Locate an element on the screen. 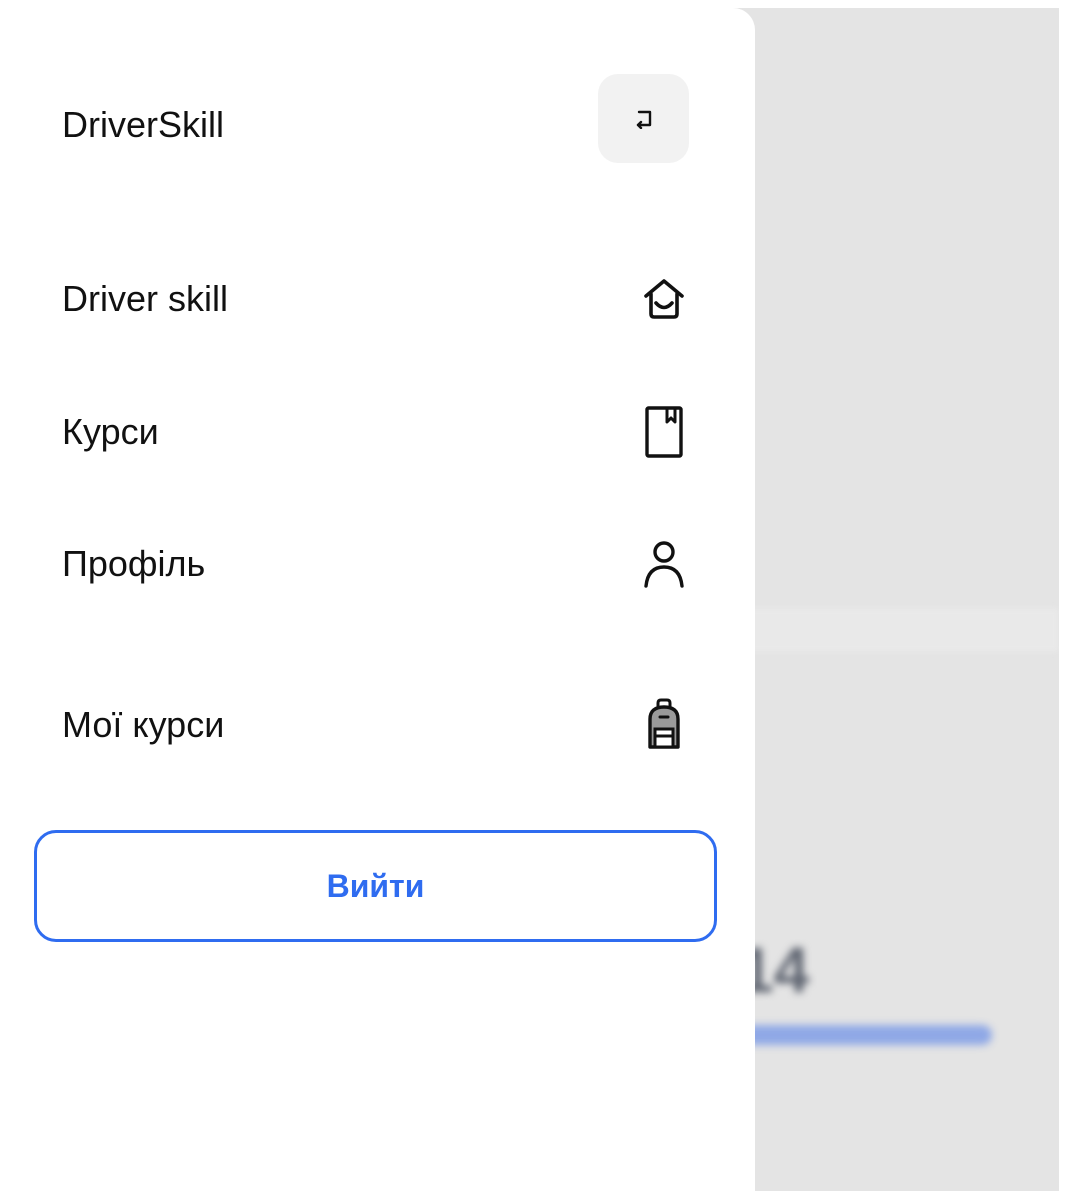  backpack-icon is located at coordinates (664, 725).